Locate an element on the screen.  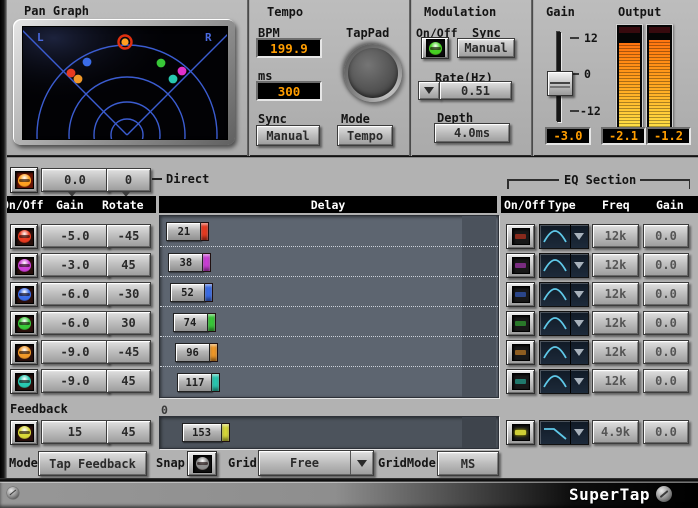
eq4-freq-button: 12k is located at coordinates (615, 323).